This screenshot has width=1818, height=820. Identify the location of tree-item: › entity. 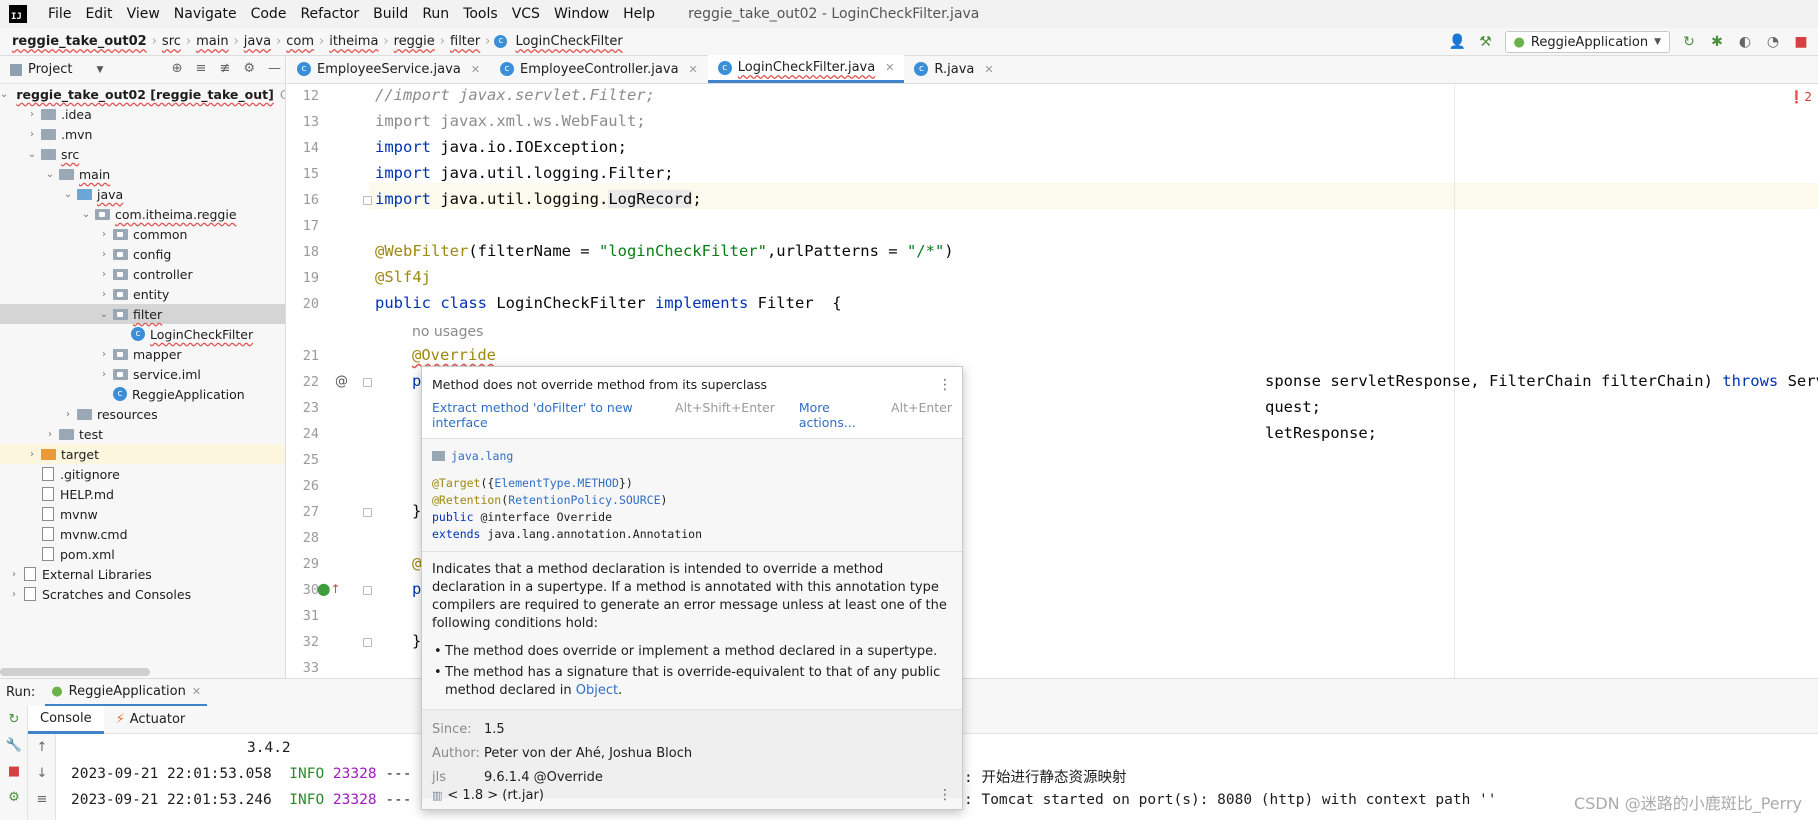
(142, 294).